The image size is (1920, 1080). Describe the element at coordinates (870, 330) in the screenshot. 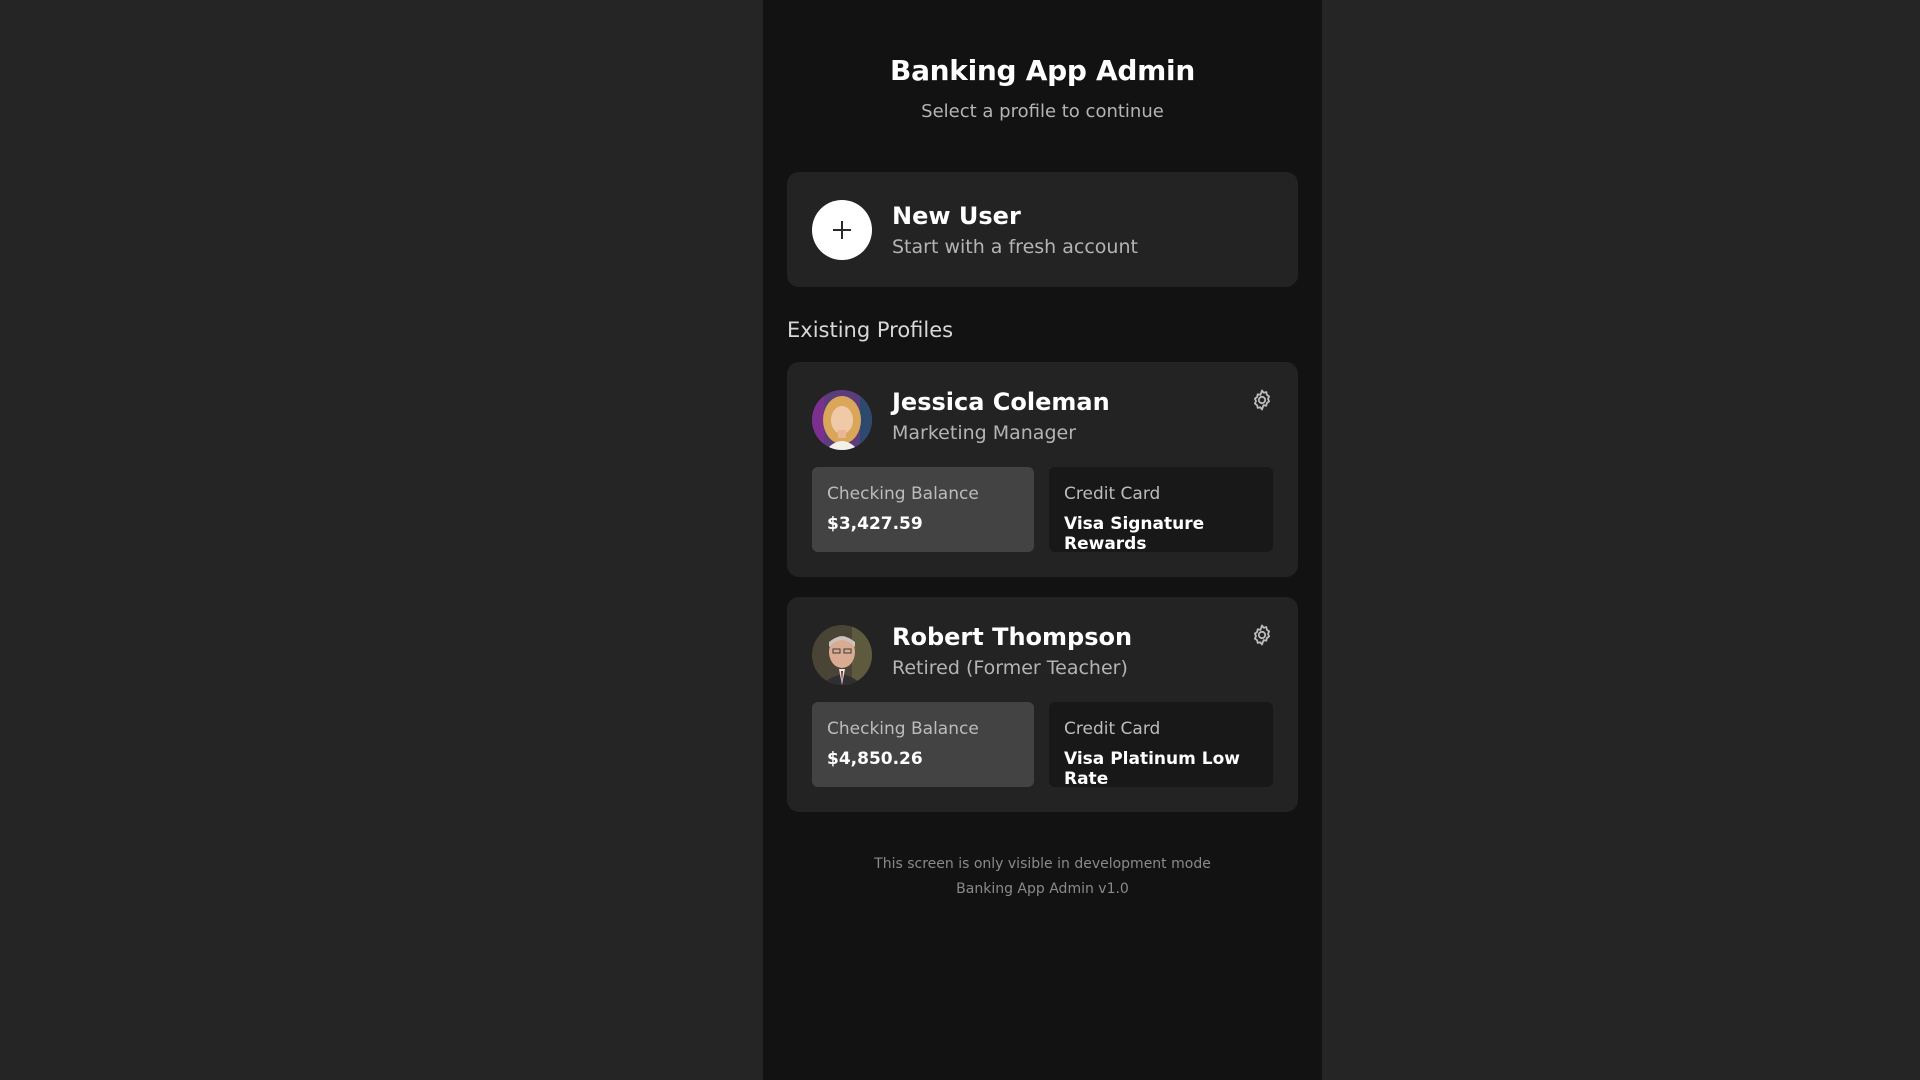

I see `existing-profiles-heading: Existing Profiles` at that location.